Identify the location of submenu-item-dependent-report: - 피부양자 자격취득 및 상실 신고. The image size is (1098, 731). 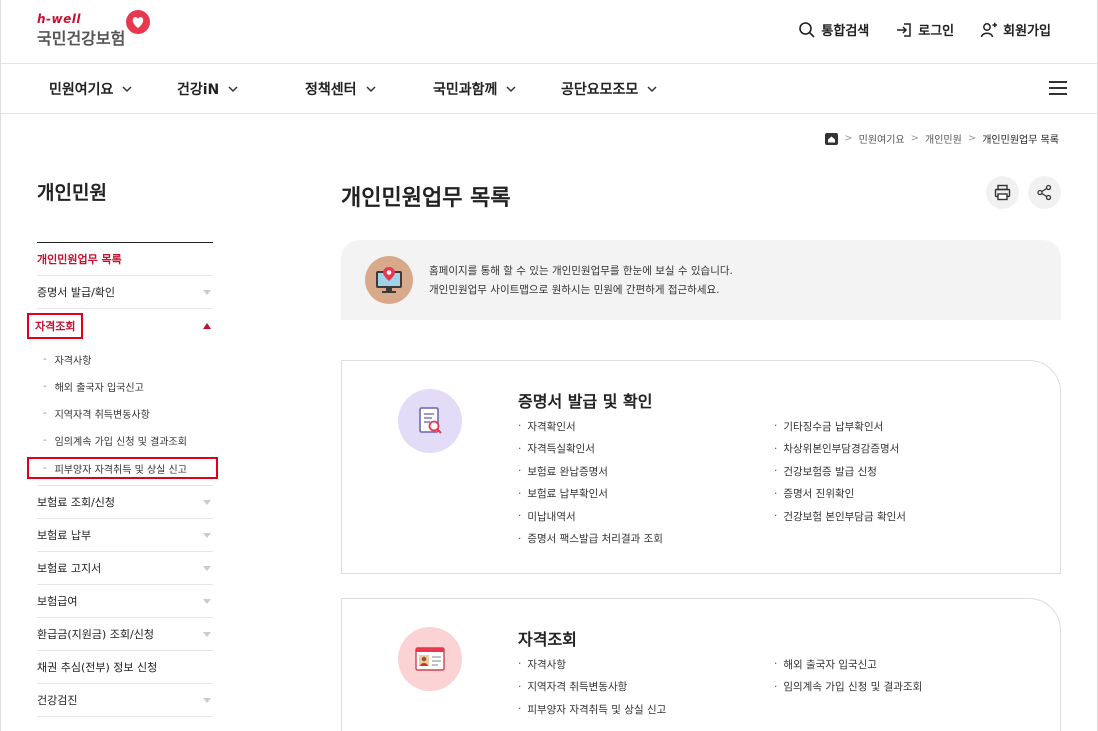
(122, 468).